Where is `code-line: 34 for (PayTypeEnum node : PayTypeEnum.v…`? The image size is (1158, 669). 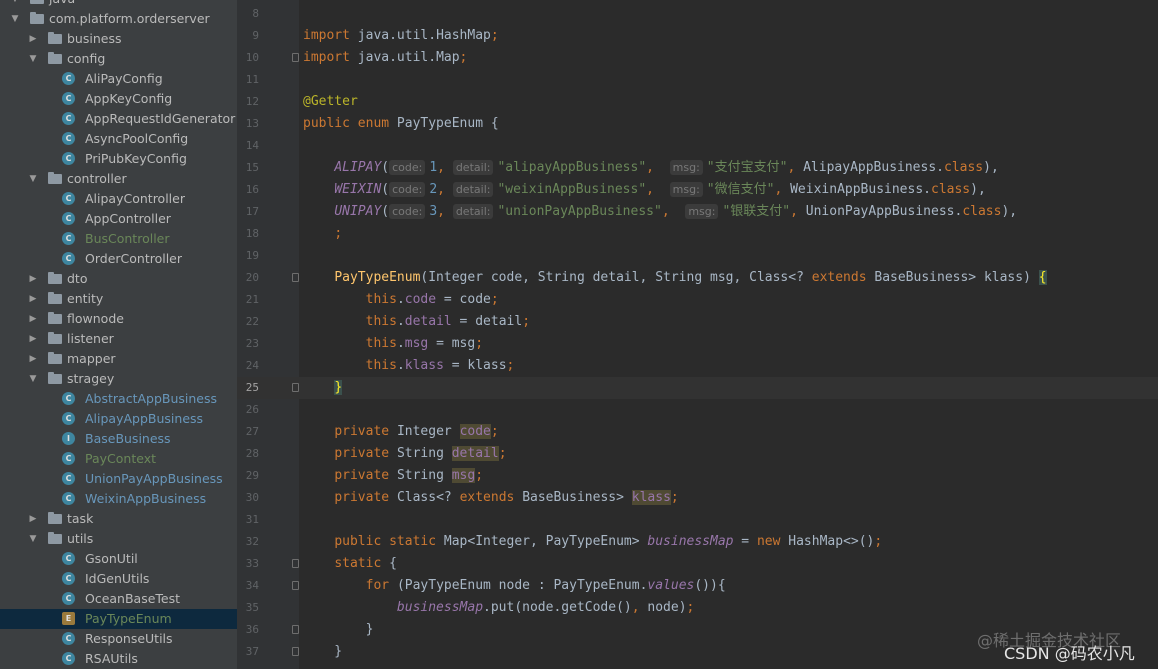
code-line: 34 for (PayTypeEnum node : PayTypeEnum.v… is located at coordinates (697, 586).